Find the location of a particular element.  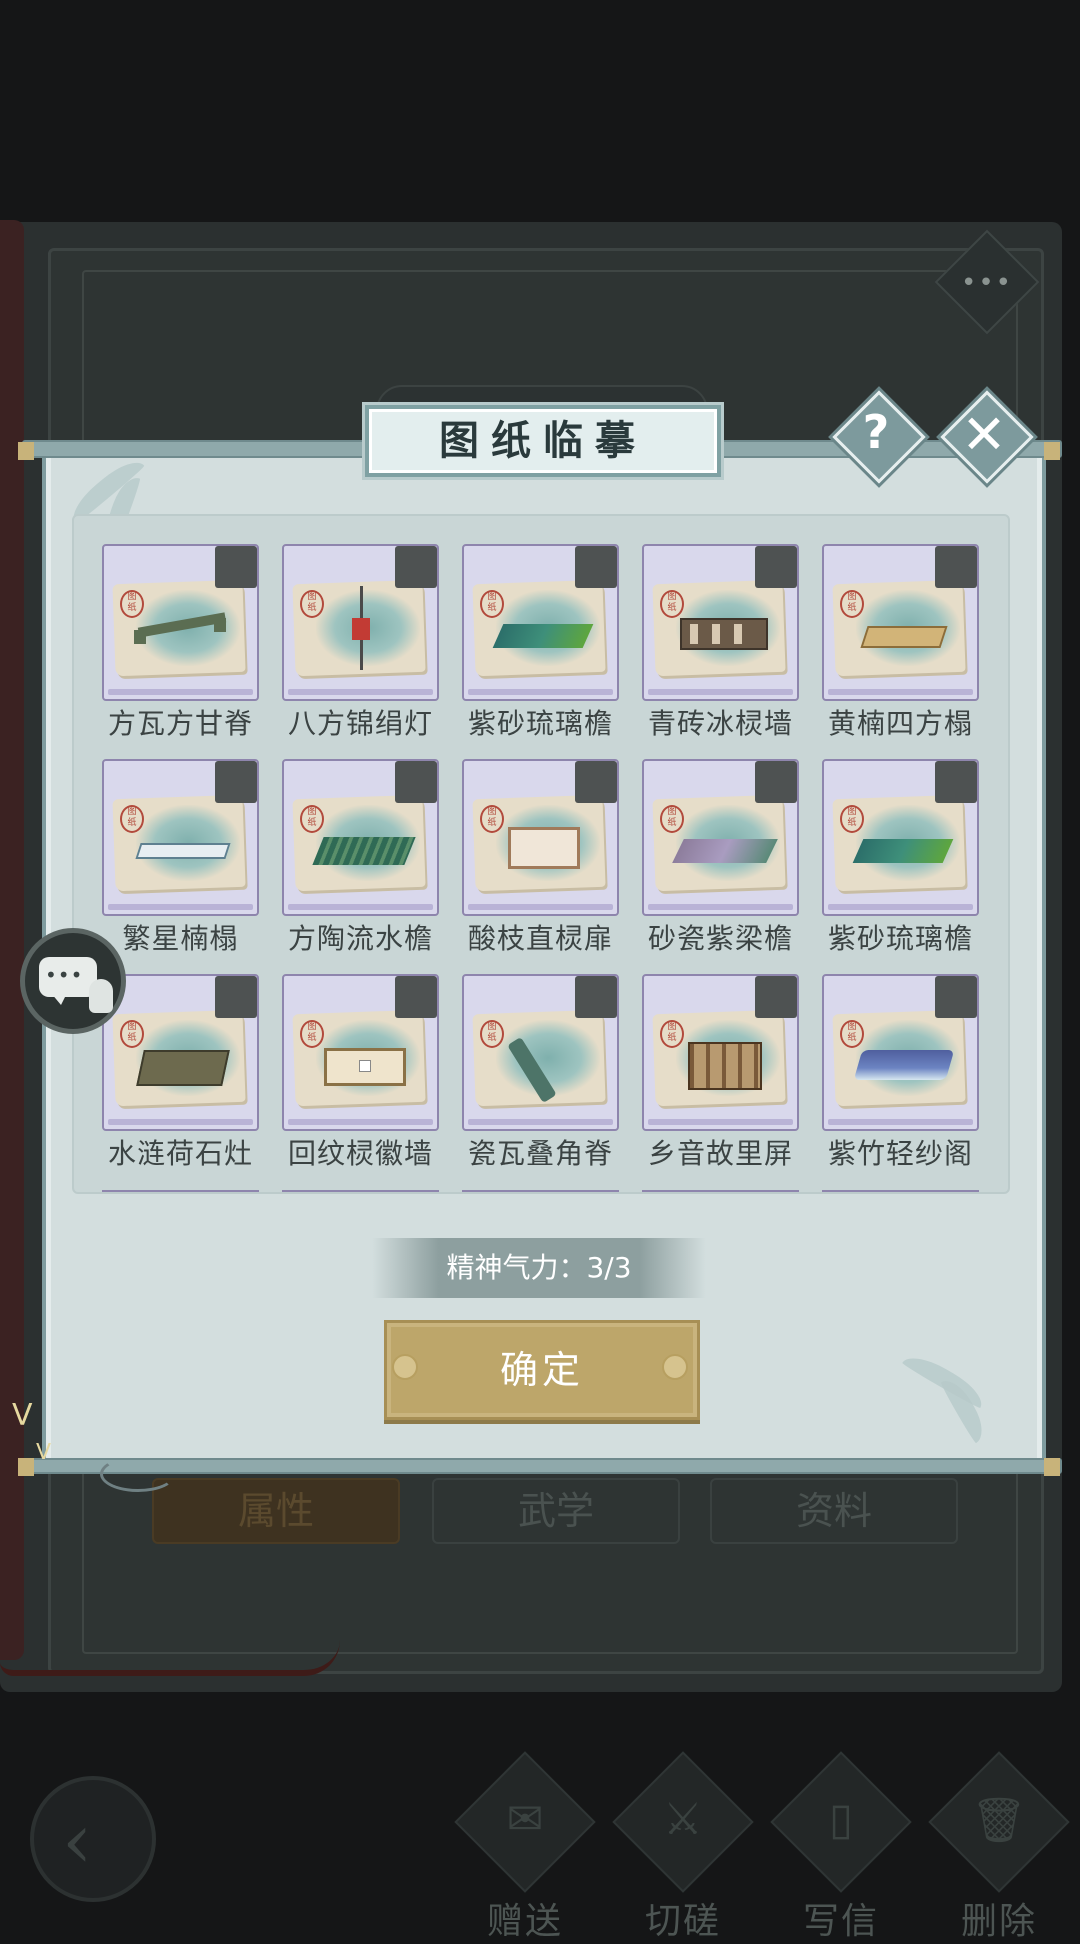

chat-icon: ••• is located at coordinates (64, 975).